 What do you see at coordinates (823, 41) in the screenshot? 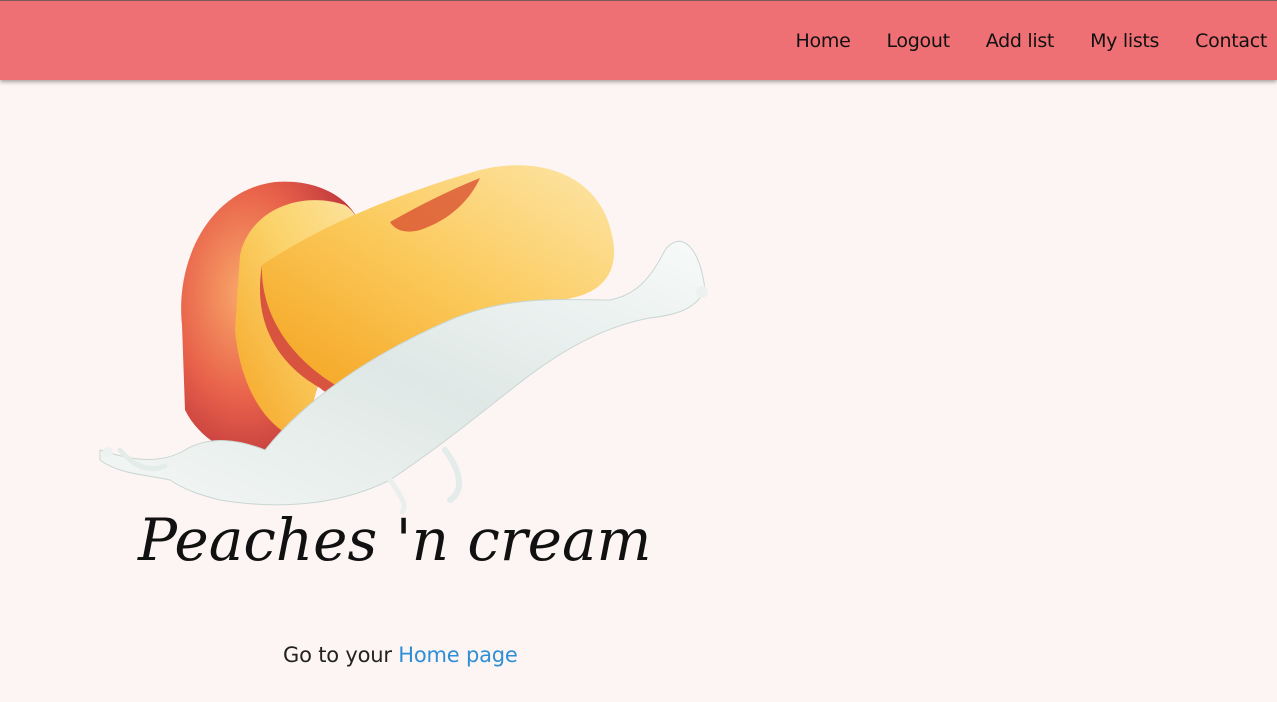
I see `nav-home-link: Home` at bounding box center [823, 41].